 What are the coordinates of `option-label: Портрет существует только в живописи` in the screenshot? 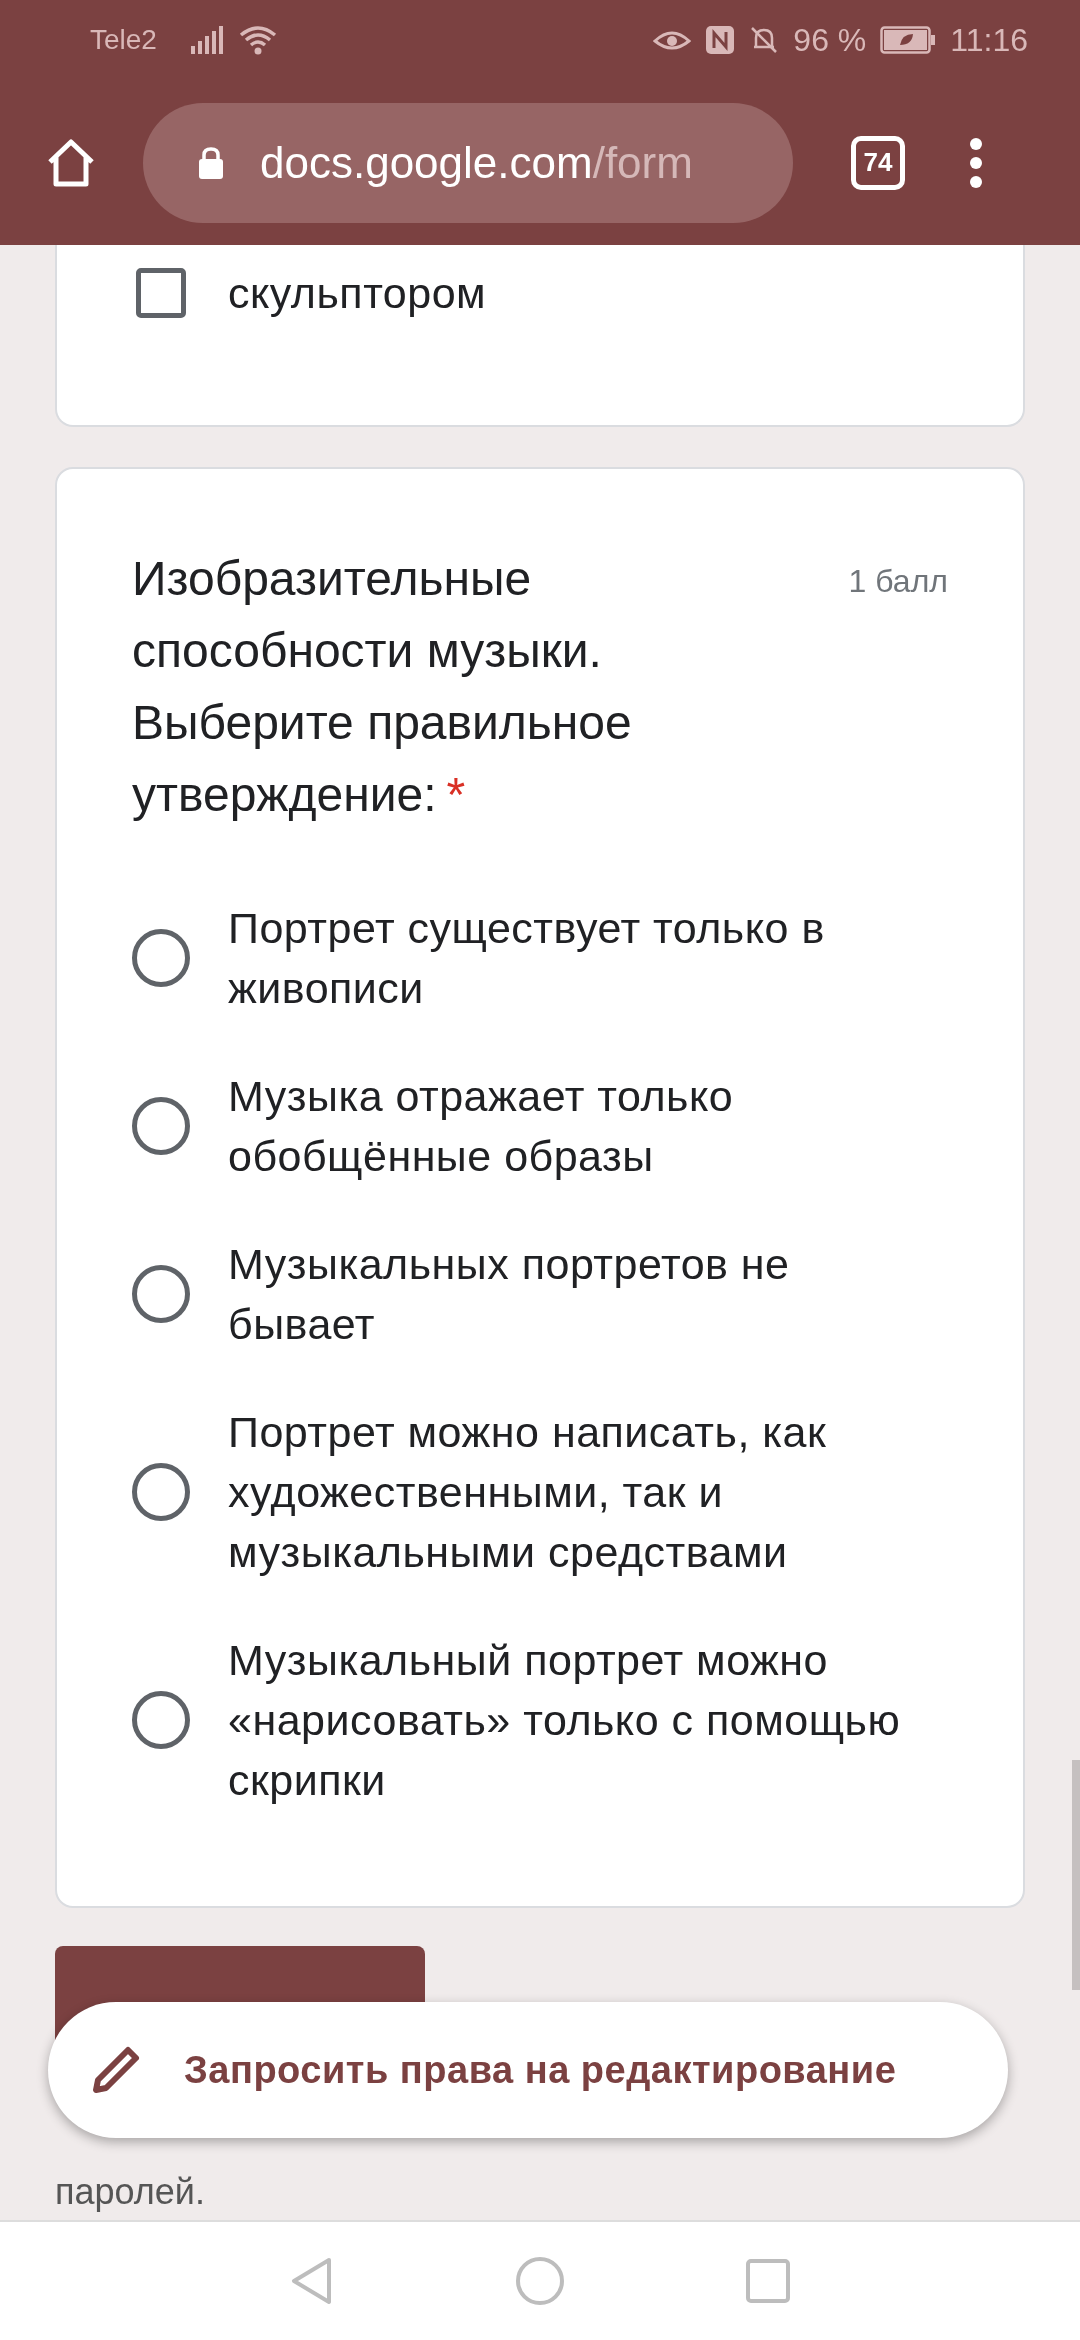 It's located at (527, 958).